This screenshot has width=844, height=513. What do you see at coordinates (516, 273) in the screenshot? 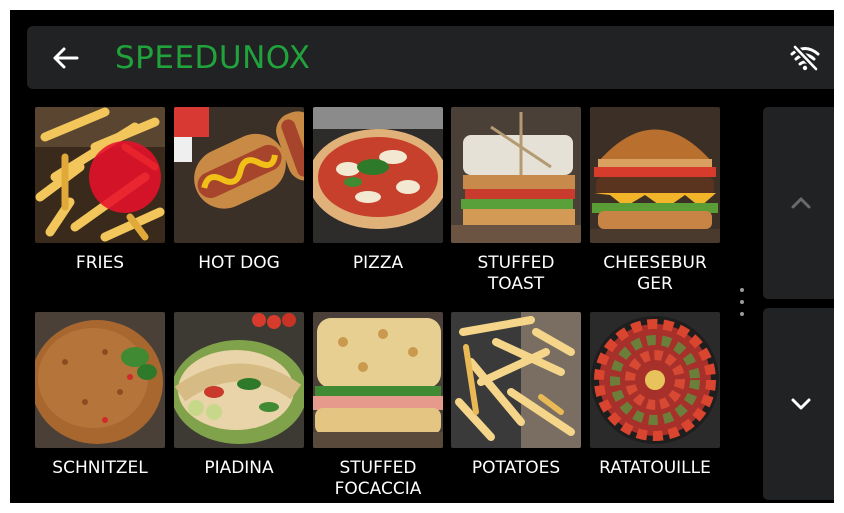
I see `menu-item-label: STUFFED TOAST` at bounding box center [516, 273].